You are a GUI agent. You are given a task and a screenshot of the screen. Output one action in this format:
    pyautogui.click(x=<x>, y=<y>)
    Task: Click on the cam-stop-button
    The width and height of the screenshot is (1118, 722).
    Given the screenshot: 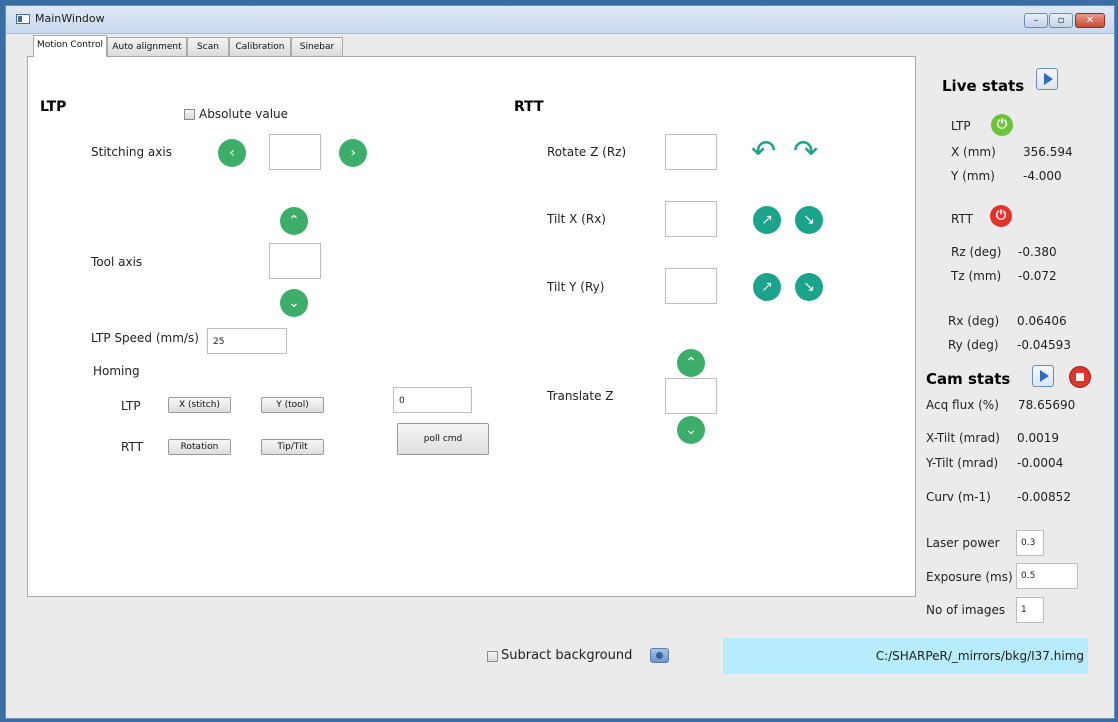 What is the action you would take?
    pyautogui.click(x=1080, y=377)
    